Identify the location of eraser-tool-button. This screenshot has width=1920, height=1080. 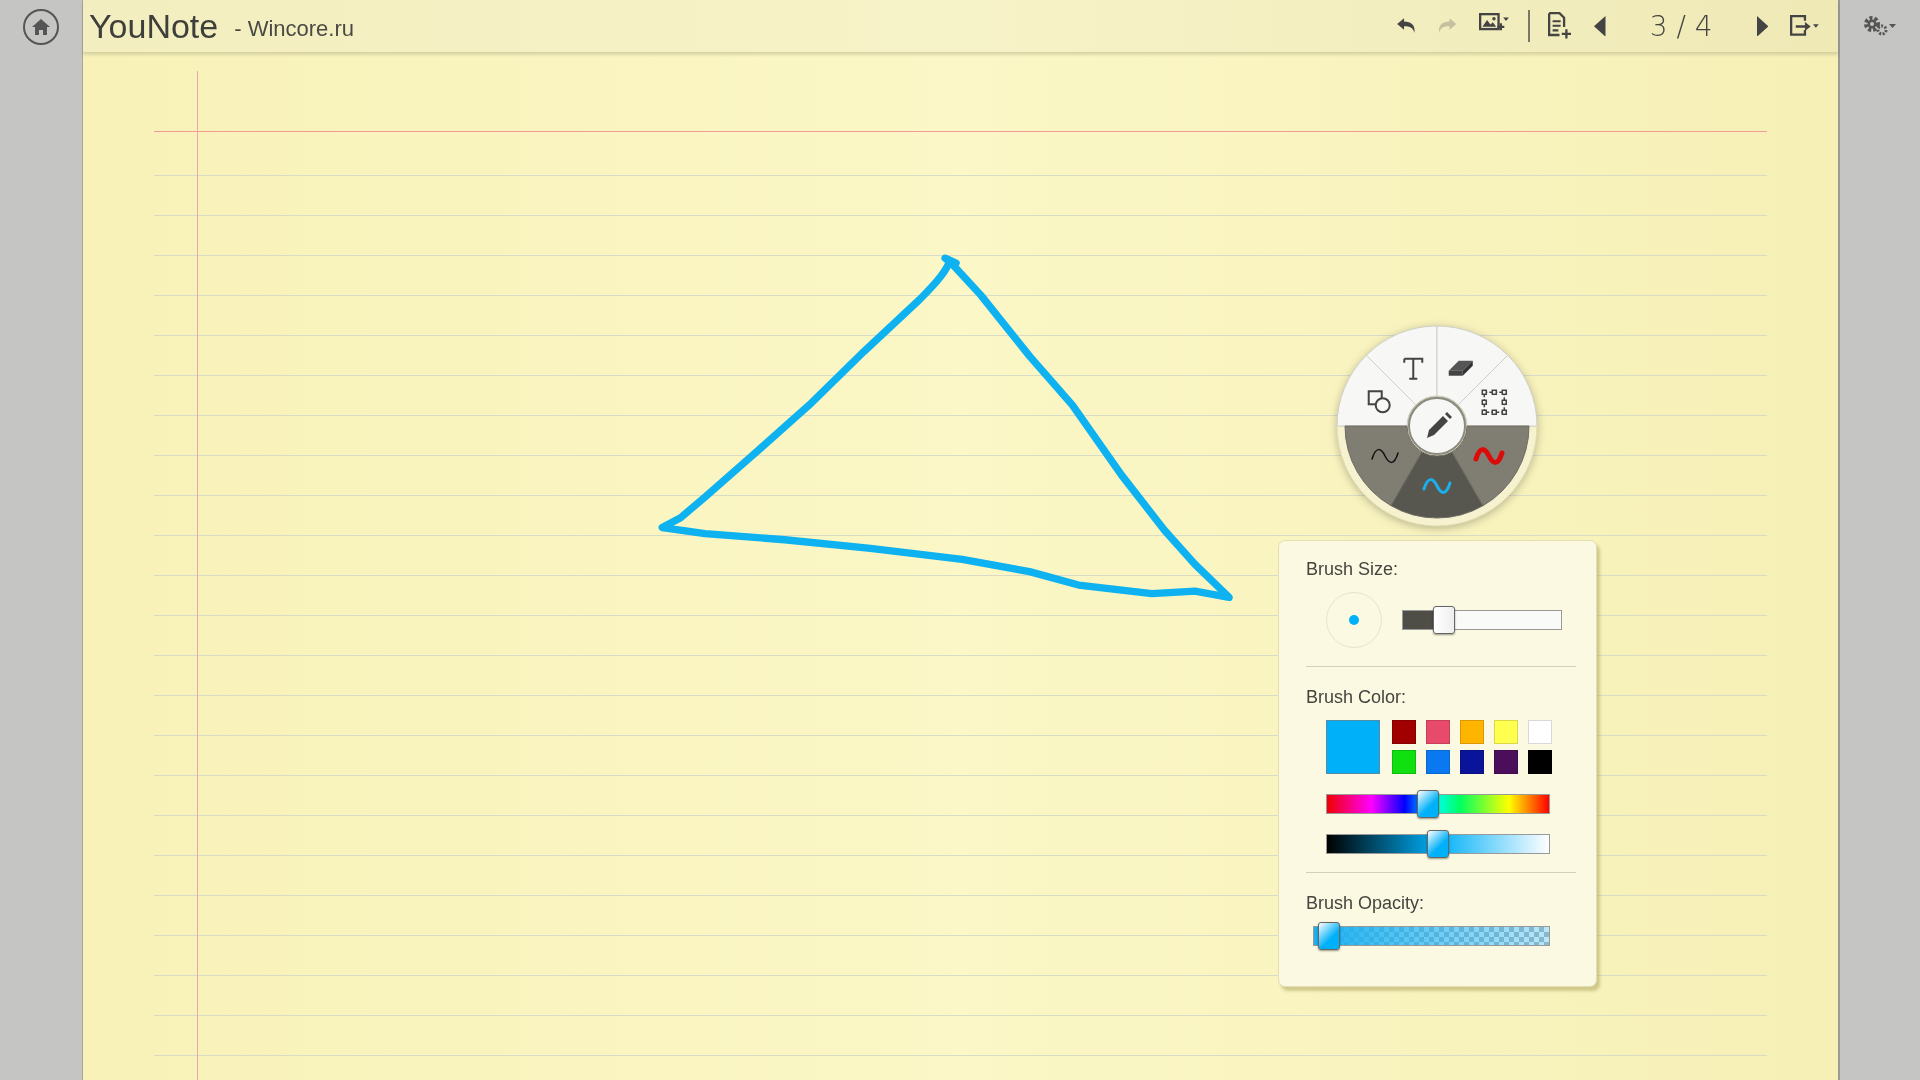
(1472, 365).